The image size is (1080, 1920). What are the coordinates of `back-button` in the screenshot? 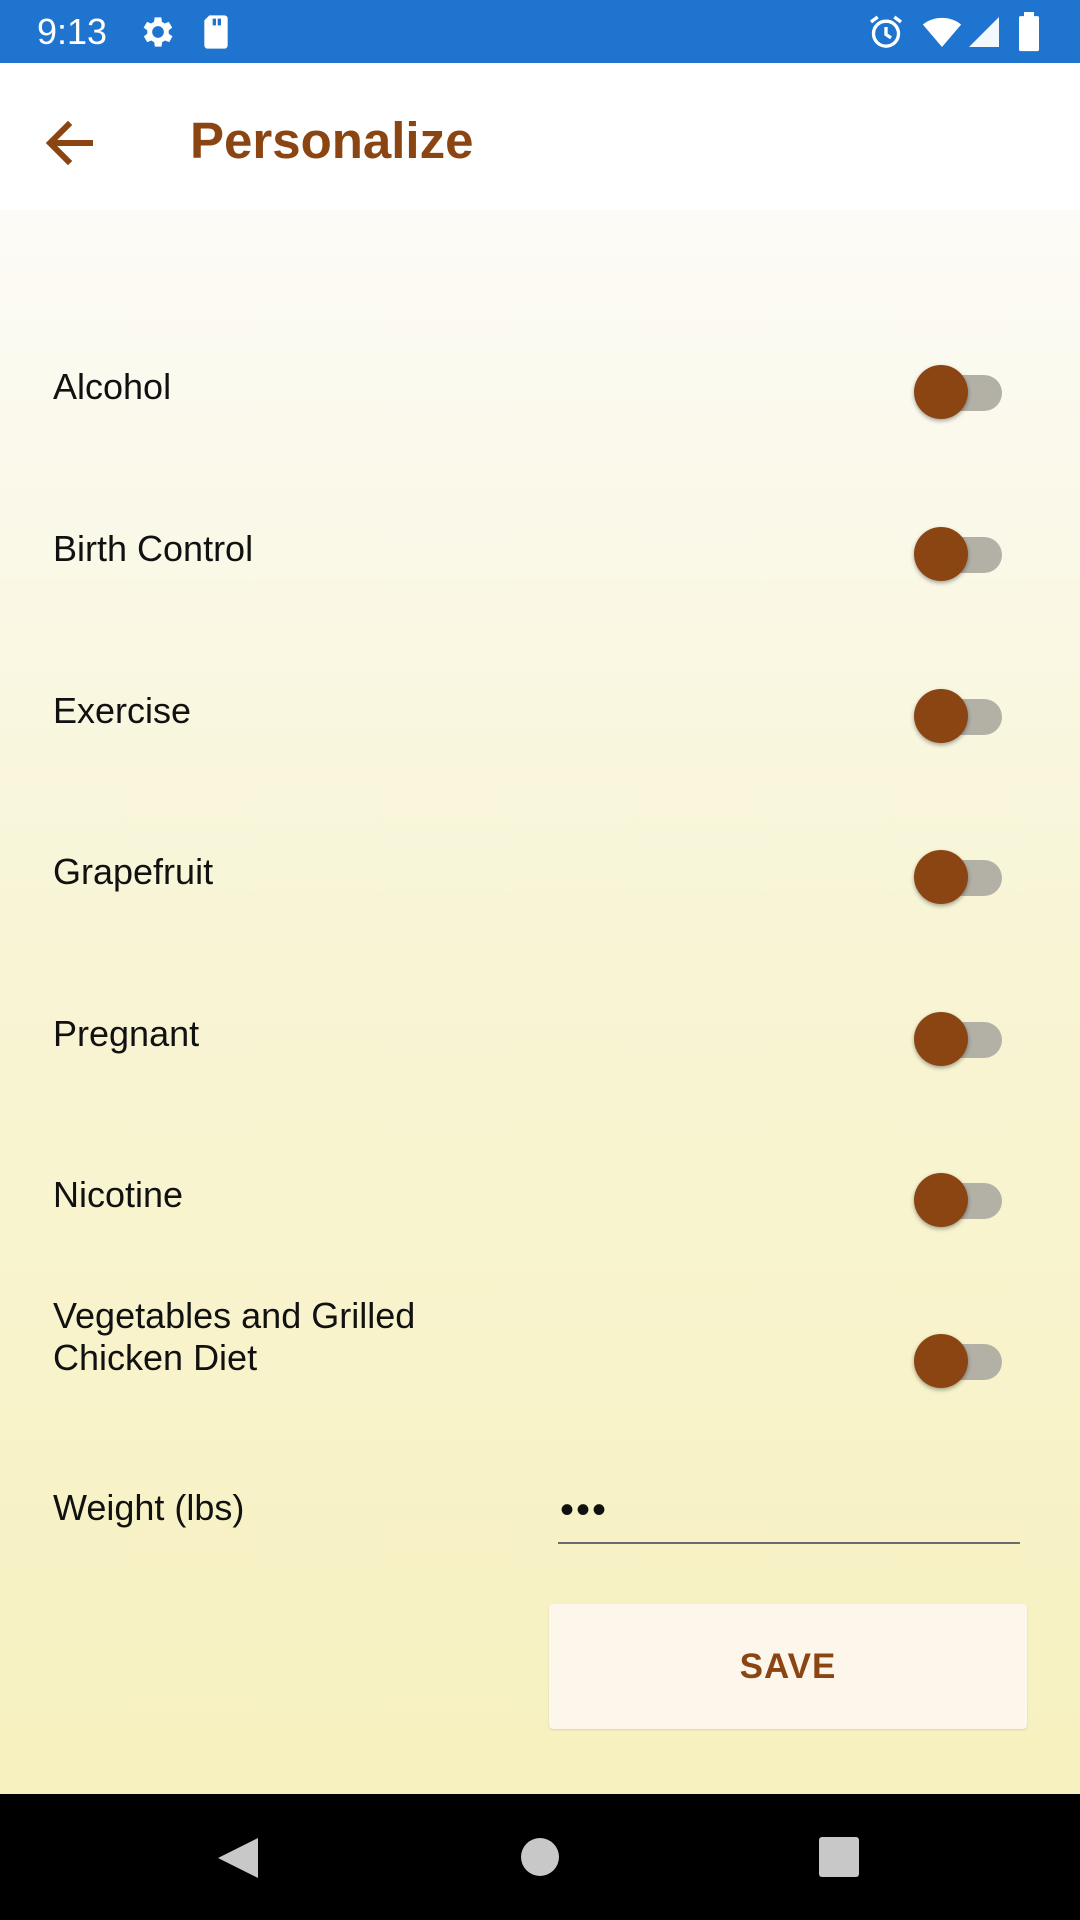 It's located at (70, 143).